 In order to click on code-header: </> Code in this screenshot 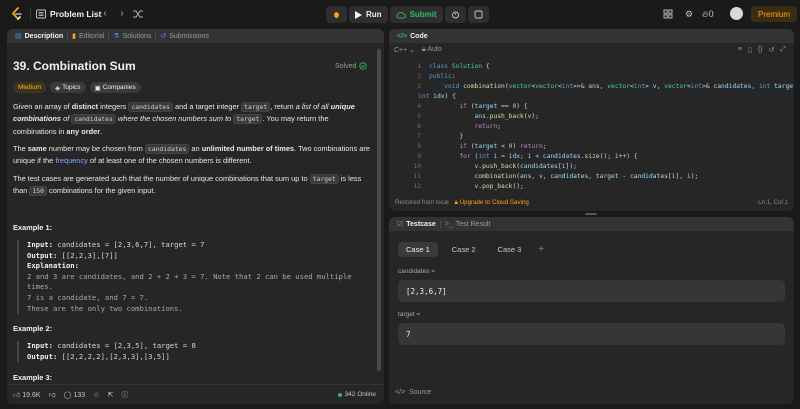, I will do `click(591, 36)`.